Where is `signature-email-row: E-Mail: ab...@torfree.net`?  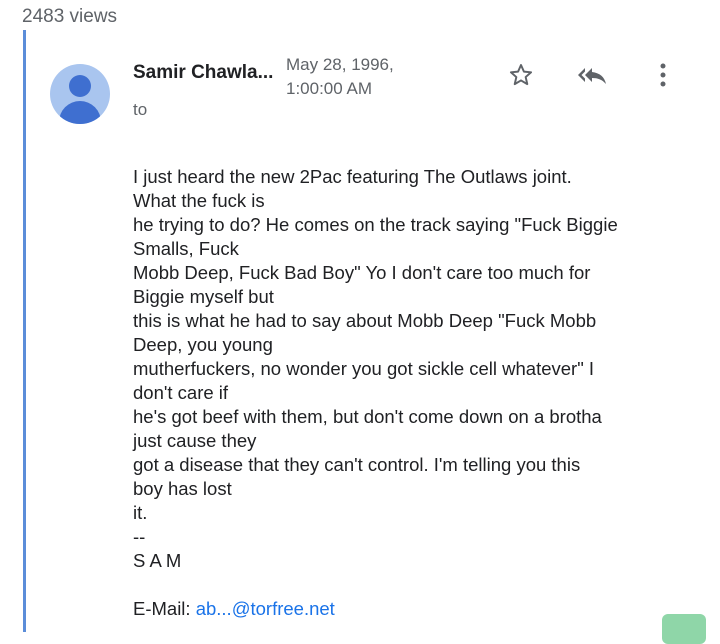 signature-email-row: E-Mail: ab...@torfree.net is located at coordinates (403, 609).